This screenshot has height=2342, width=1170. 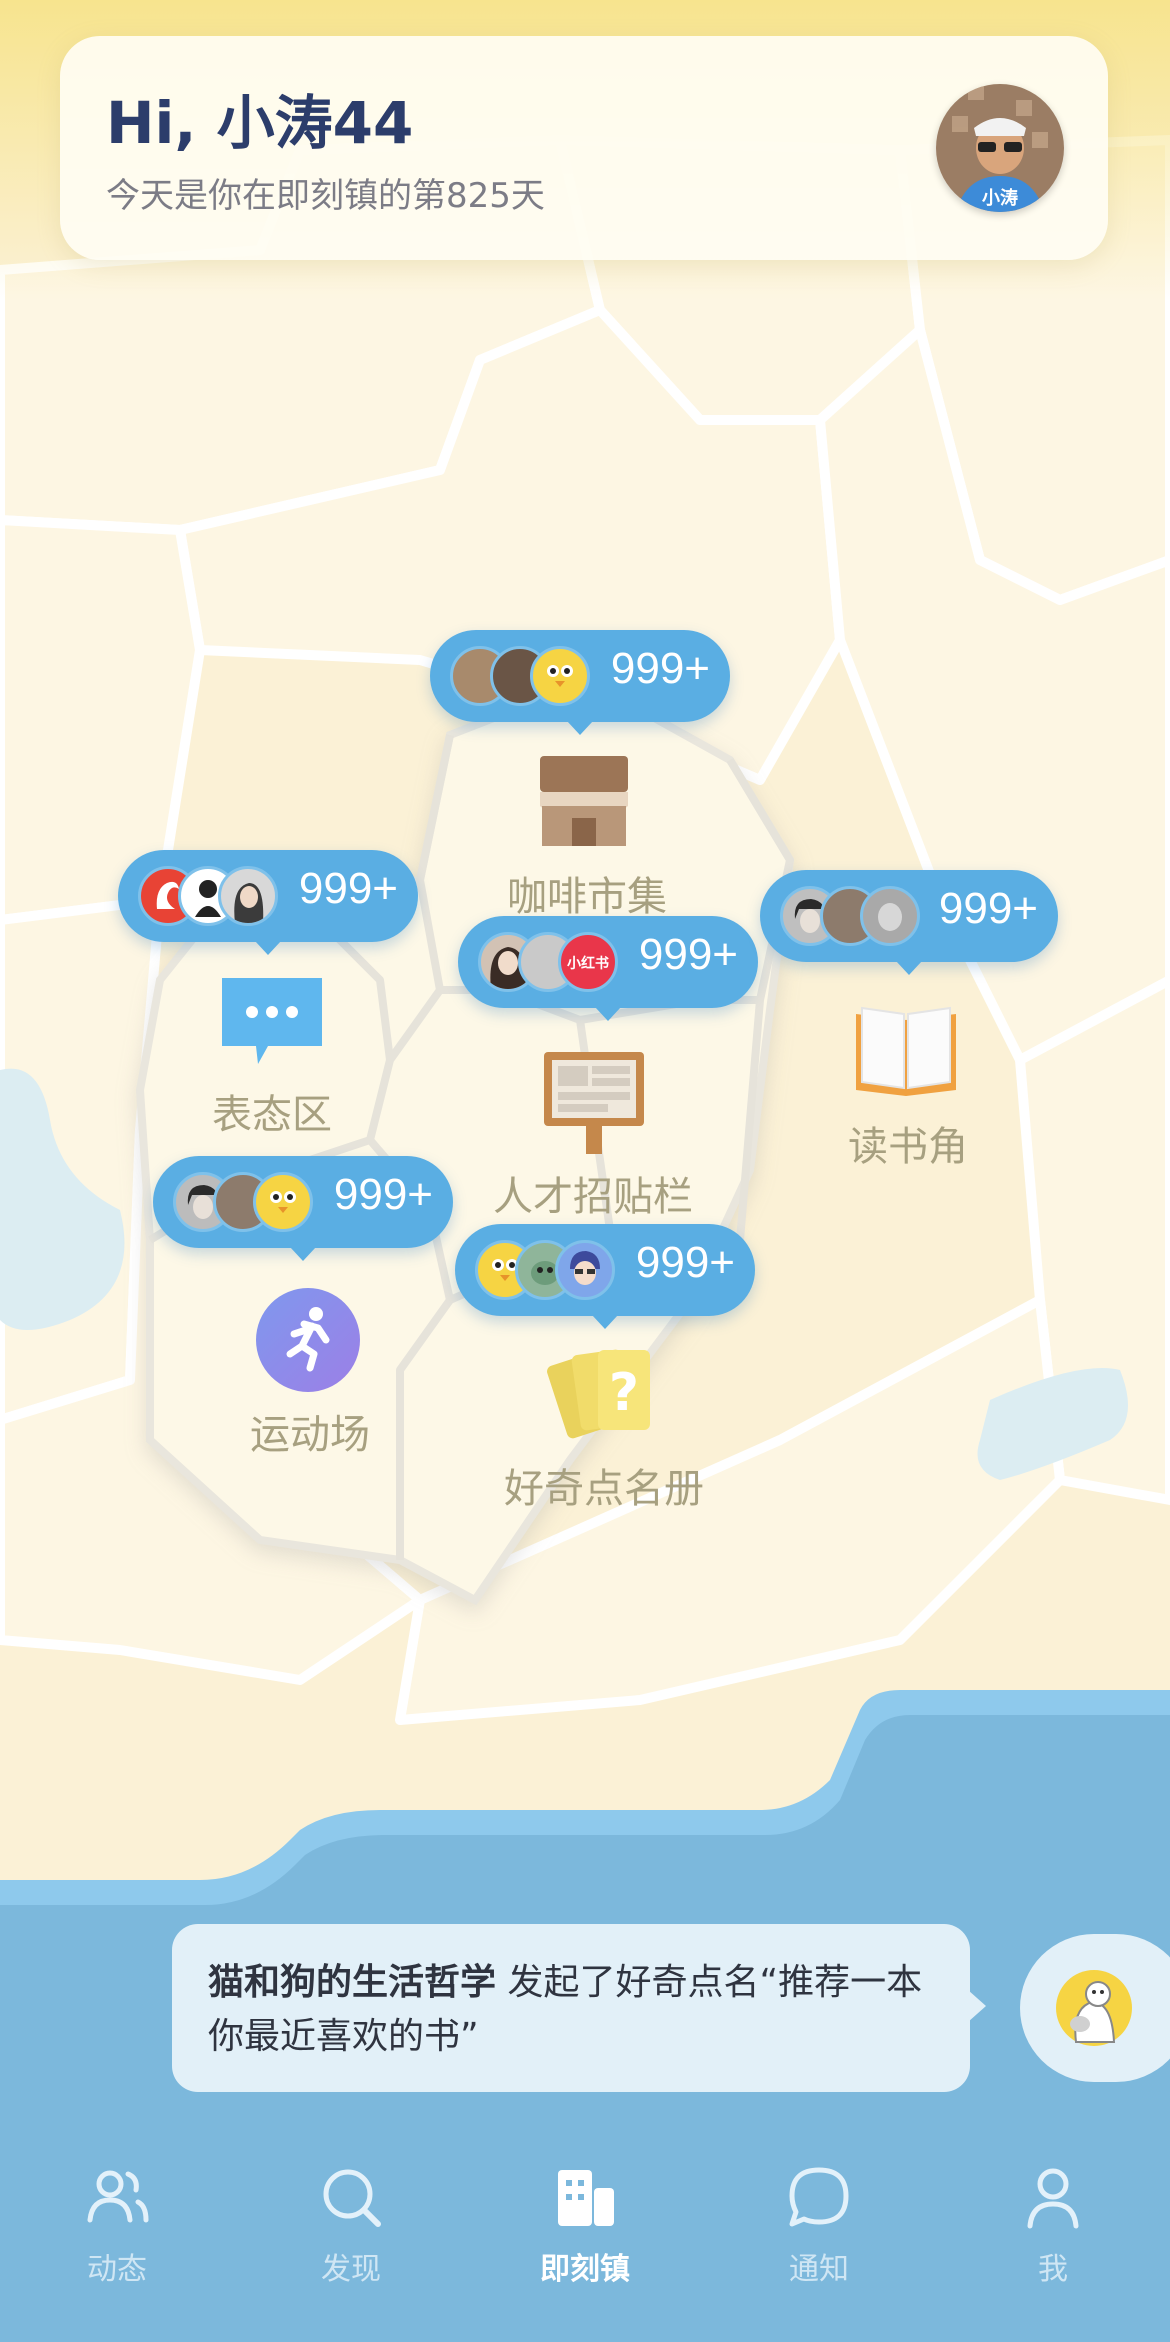 I want to click on talent-board-activity-bubble: 小红书 999+, so click(x=608, y=968).